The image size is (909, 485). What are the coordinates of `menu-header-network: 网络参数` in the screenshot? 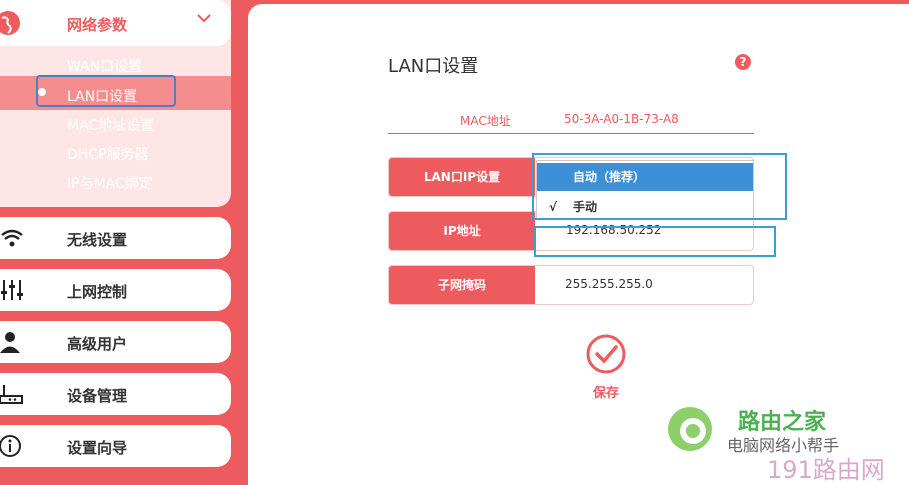 It's located at (115, 23).